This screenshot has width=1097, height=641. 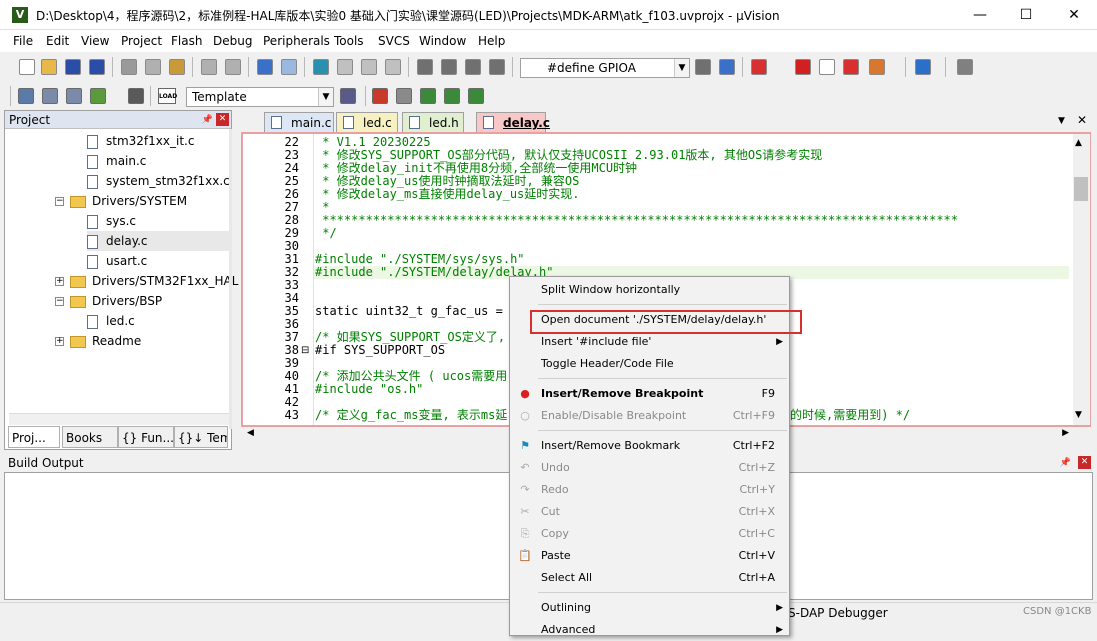 What do you see at coordinates (1074, 15) in the screenshot?
I see `close-window-button: ✕` at bounding box center [1074, 15].